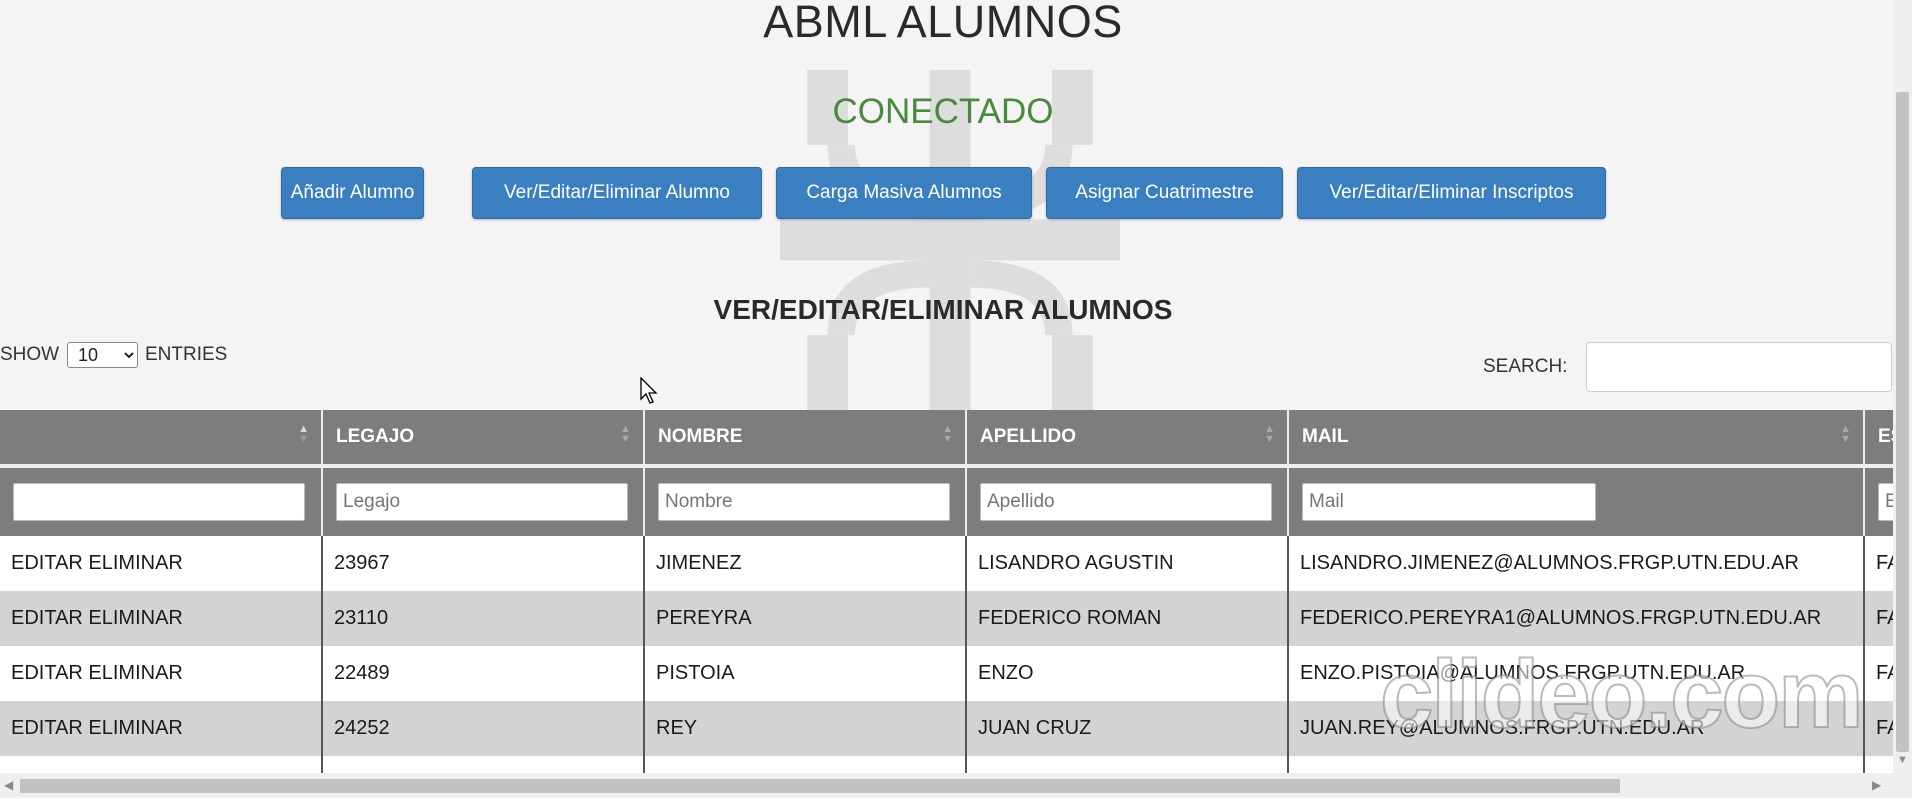 The image size is (1912, 798). What do you see at coordinates (483, 728) in the screenshot?
I see `cell-legajo: 24252` at bounding box center [483, 728].